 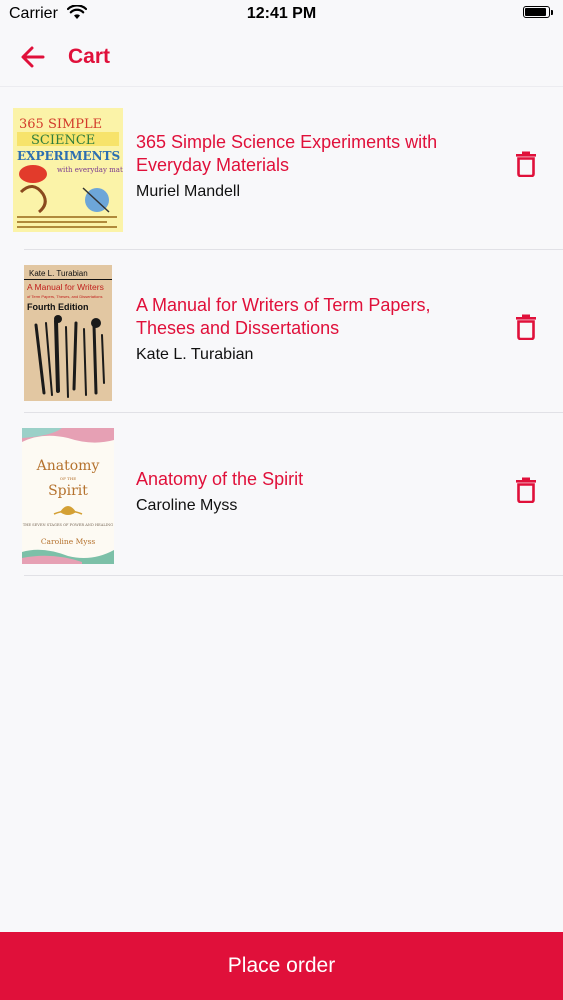 I want to click on book-author: Caroline Myss, so click(x=187, y=505).